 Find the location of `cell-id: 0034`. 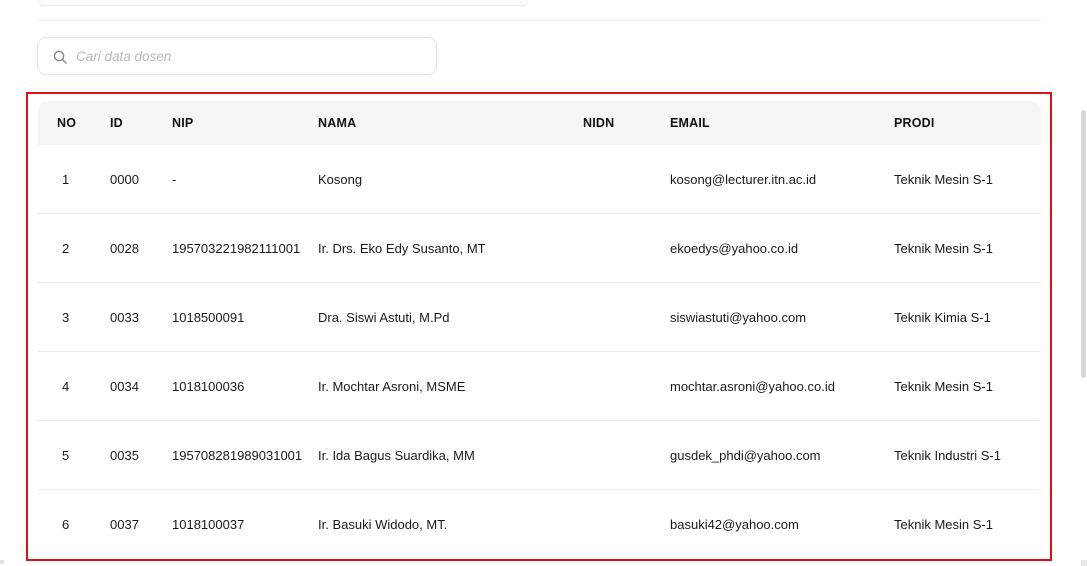

cell-id: 0034 is located at coordinates (141, 386).